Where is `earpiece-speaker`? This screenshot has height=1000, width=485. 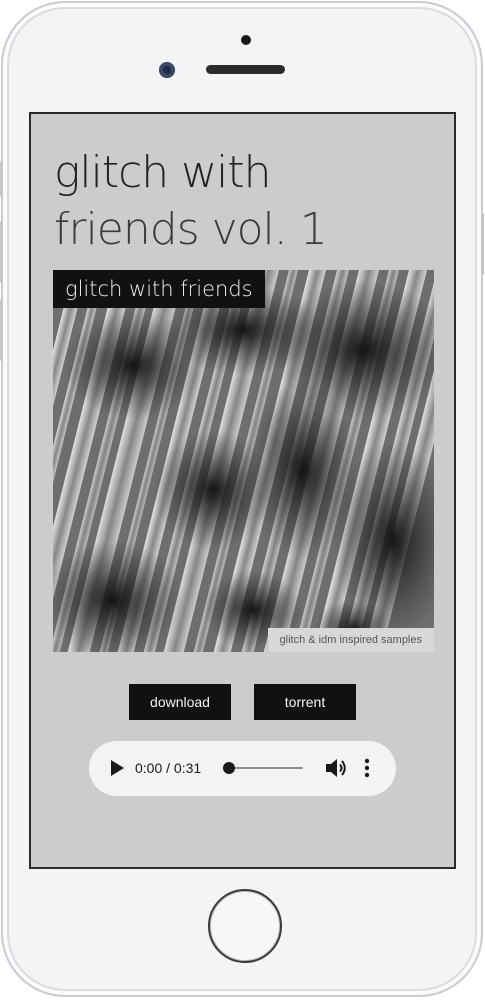
earpiece-speaker is located at coordinates (245, 69).